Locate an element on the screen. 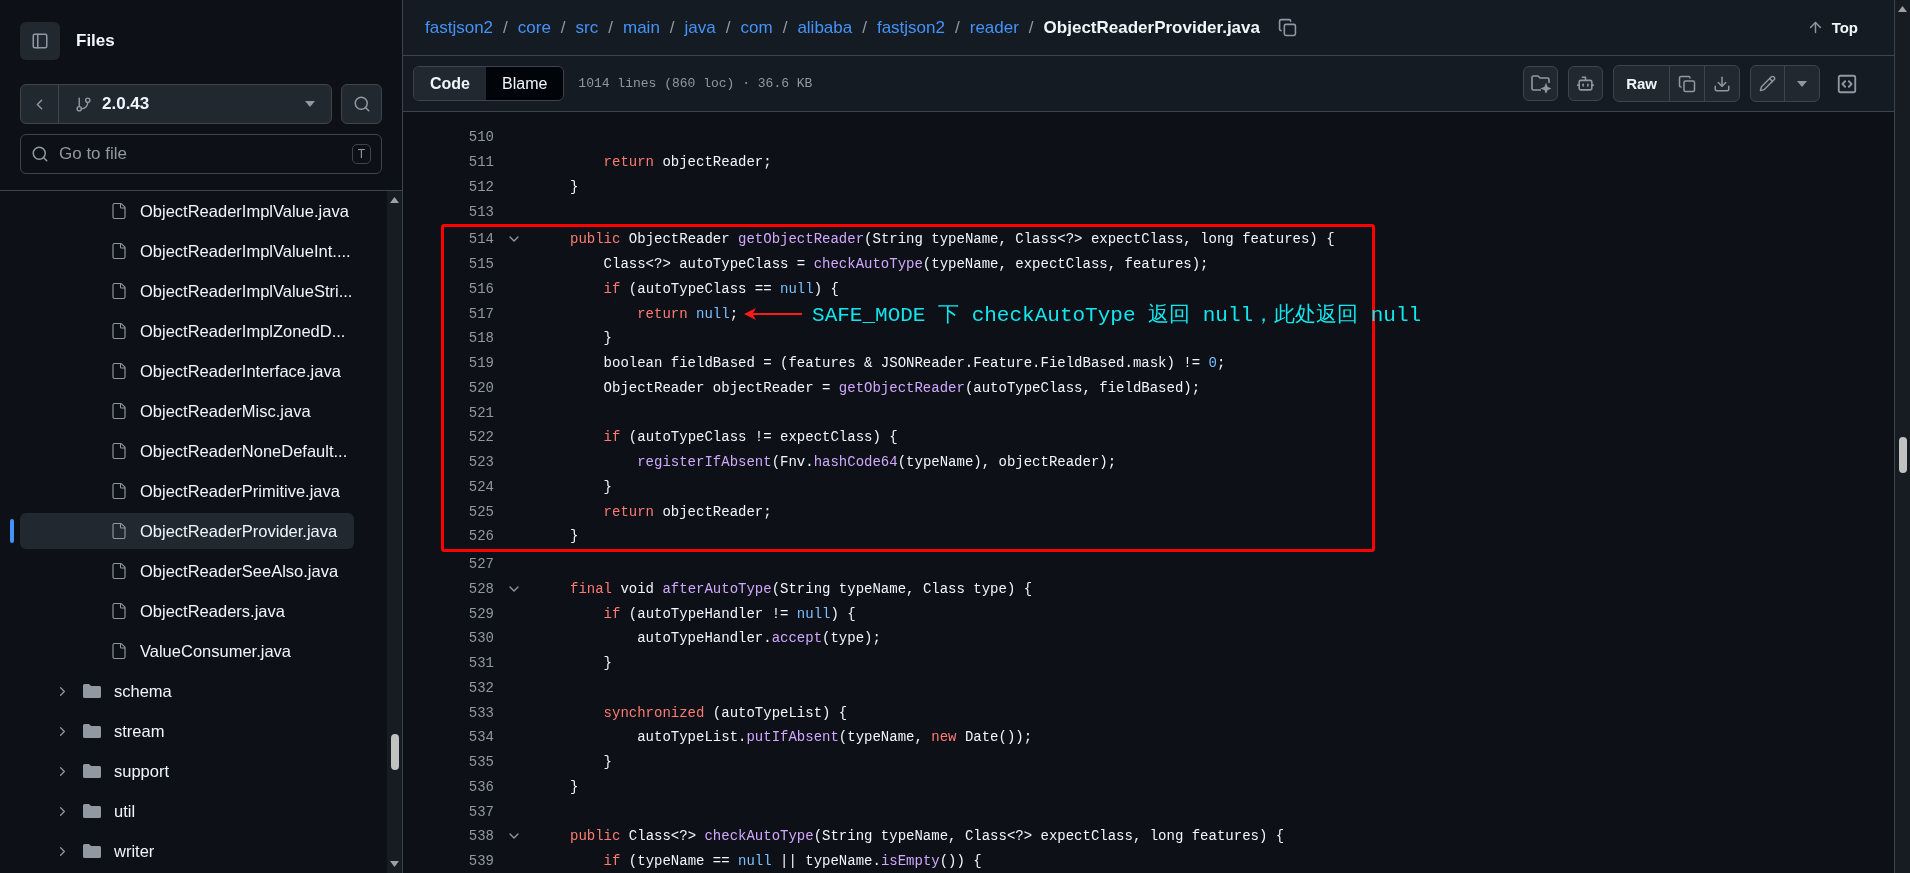 The image size is (1910, 873). line-number: 529 is located at coordinates (480, 613).